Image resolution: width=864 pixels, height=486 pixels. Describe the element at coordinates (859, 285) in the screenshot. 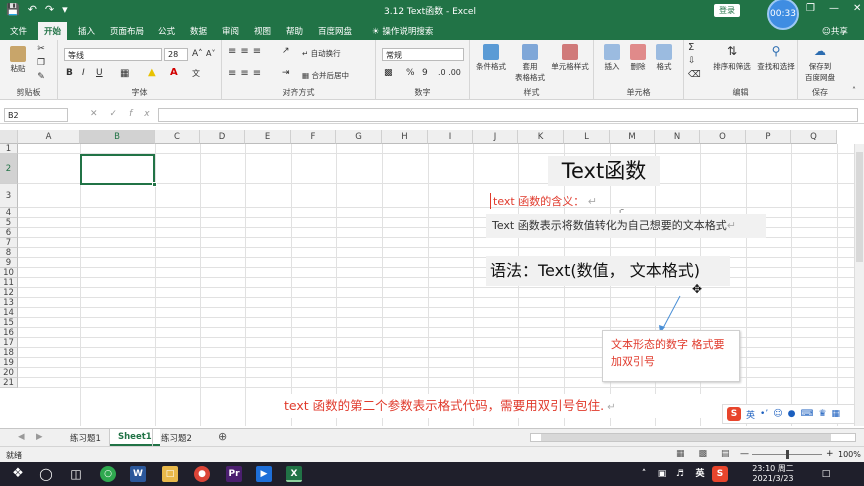

I see `vertical-scrollbar` at that location.